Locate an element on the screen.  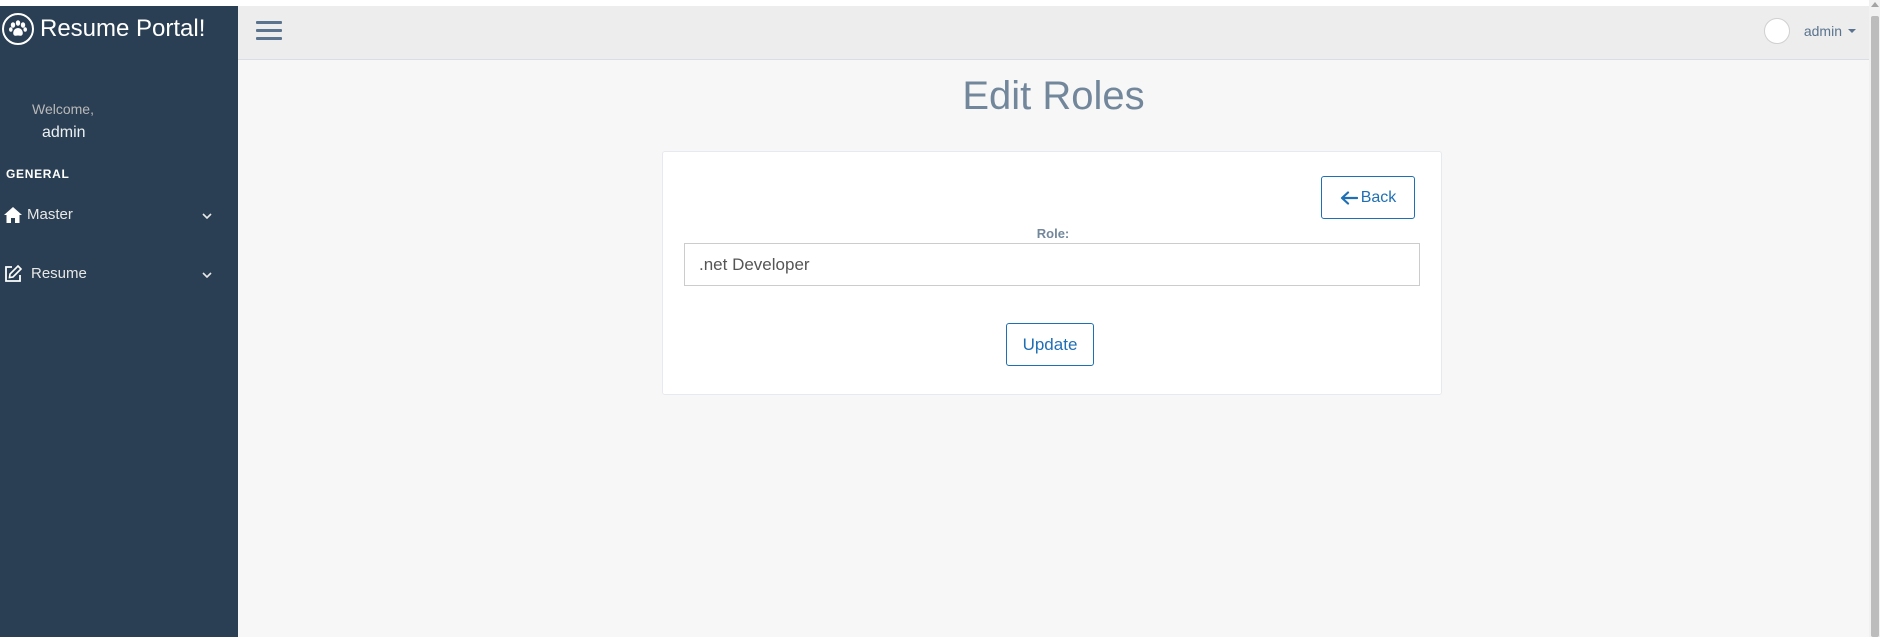
update-button: Update is located at coordinates (1050, 344).